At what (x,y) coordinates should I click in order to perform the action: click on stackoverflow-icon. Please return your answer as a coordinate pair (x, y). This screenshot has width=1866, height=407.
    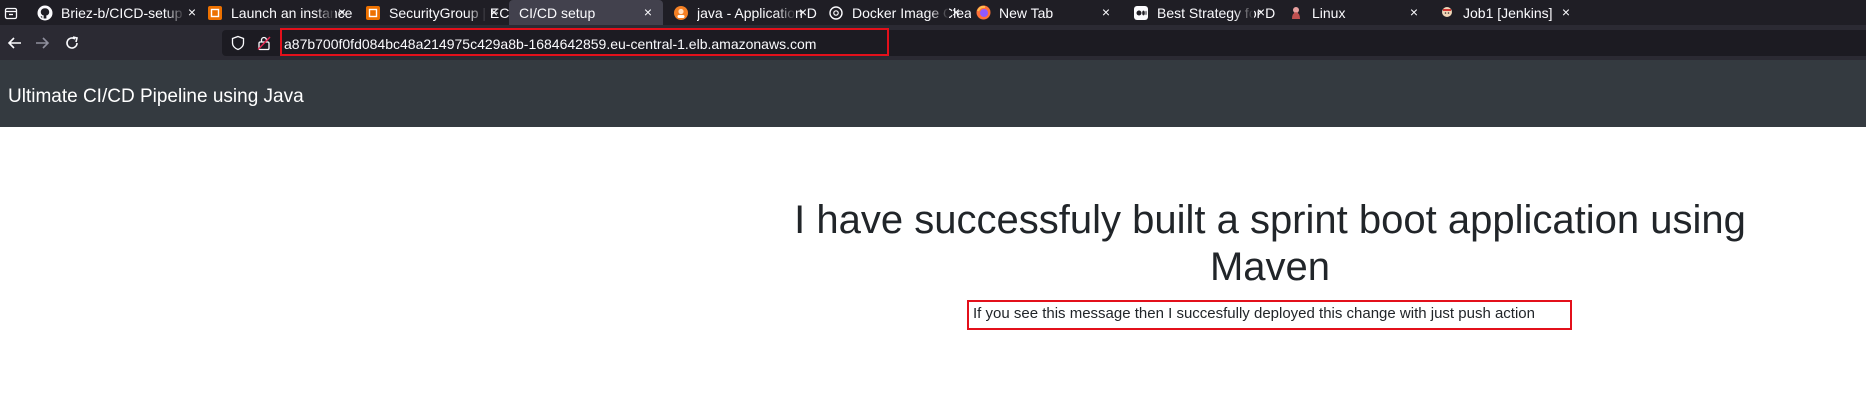
    Looking at the image, I should click on (681, 13).